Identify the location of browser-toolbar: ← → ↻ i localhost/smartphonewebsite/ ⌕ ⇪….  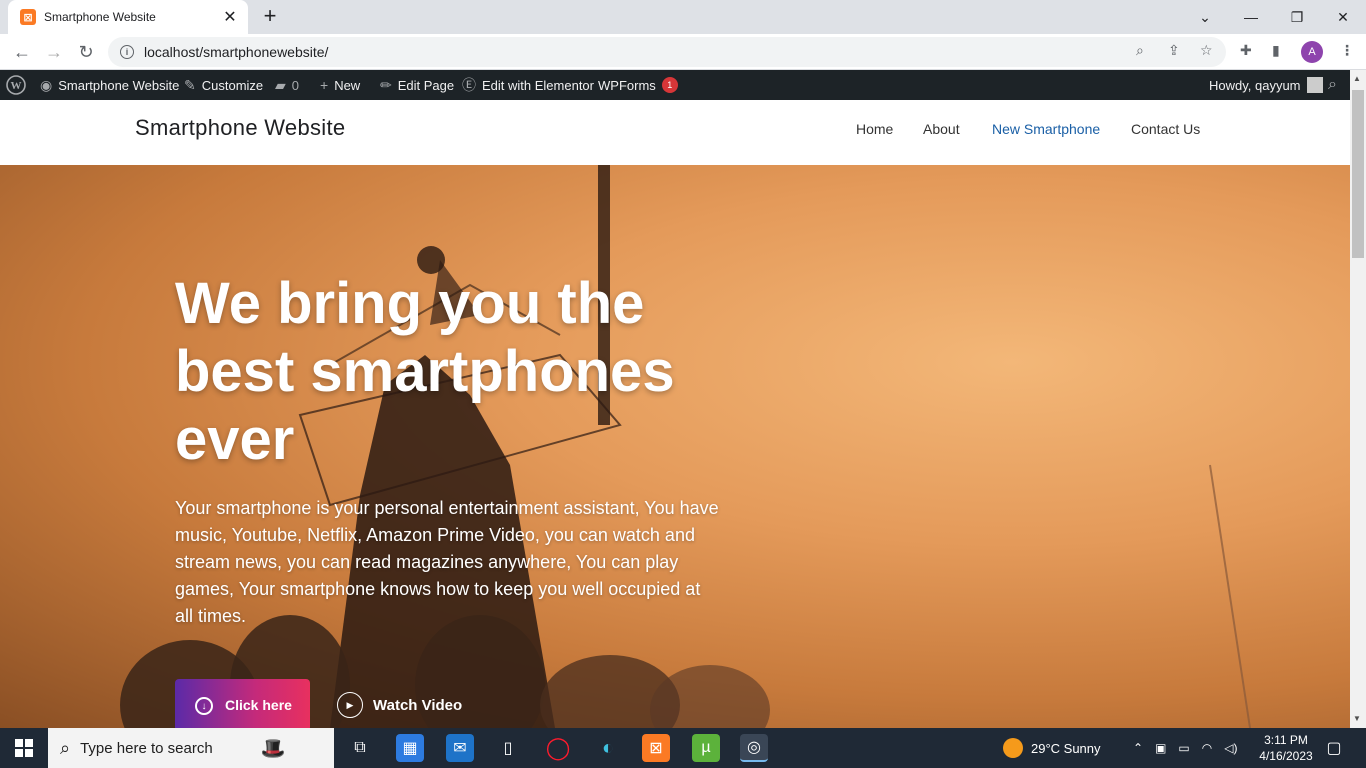
(683, 52).